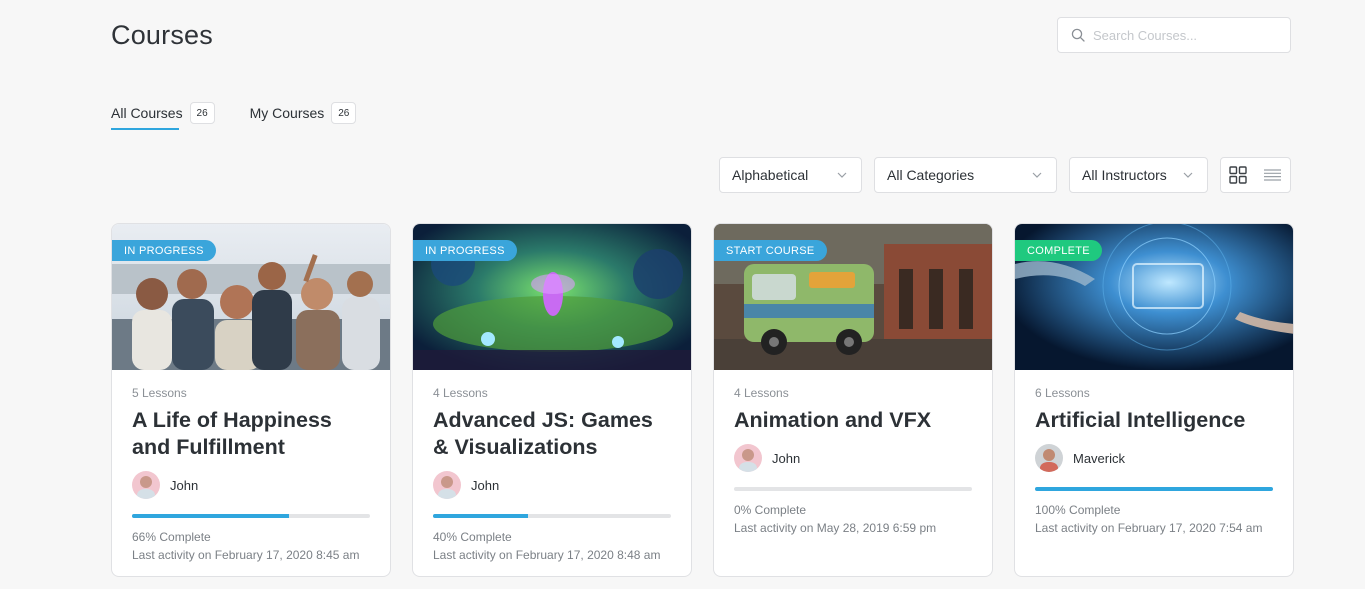  What do you see at coordinates (1058, 250) in the screenshot?
I see `status-badge: COMPLETE` at bounding box center [1058, 250].